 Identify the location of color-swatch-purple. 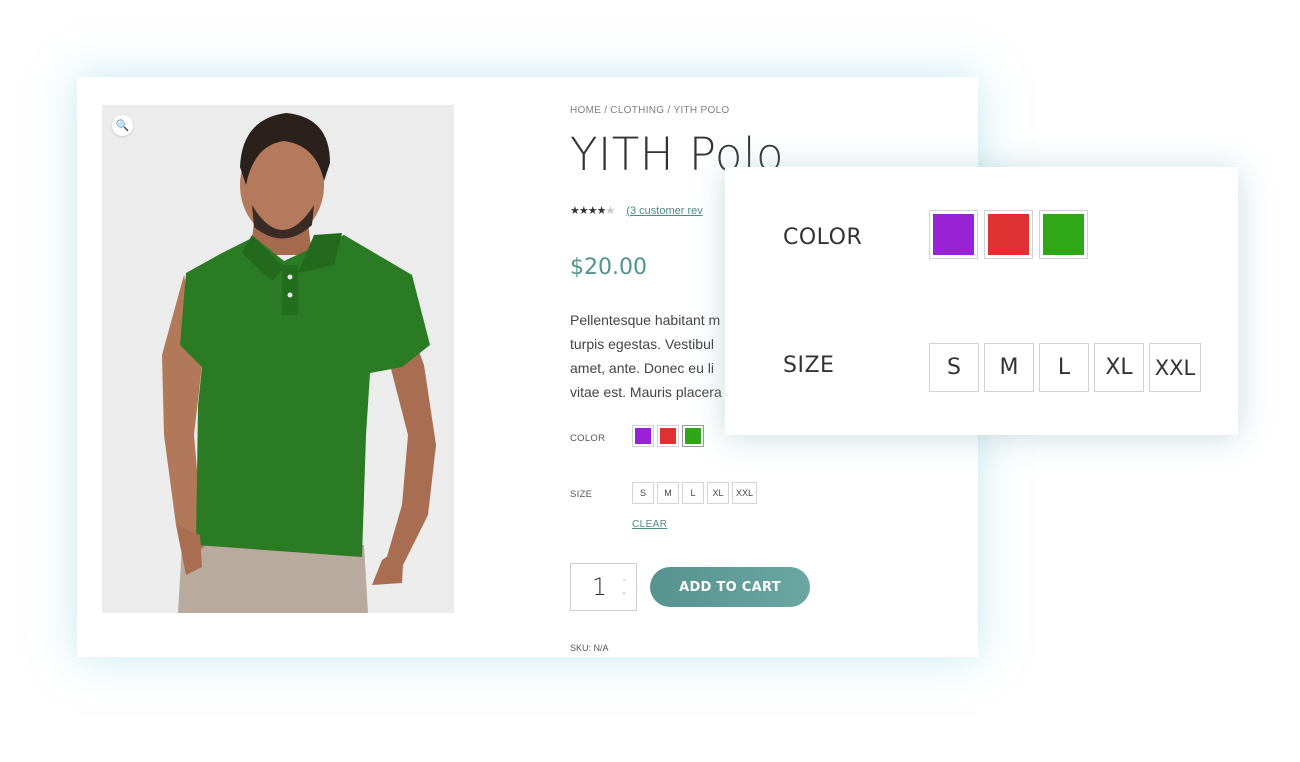
(643, 436).